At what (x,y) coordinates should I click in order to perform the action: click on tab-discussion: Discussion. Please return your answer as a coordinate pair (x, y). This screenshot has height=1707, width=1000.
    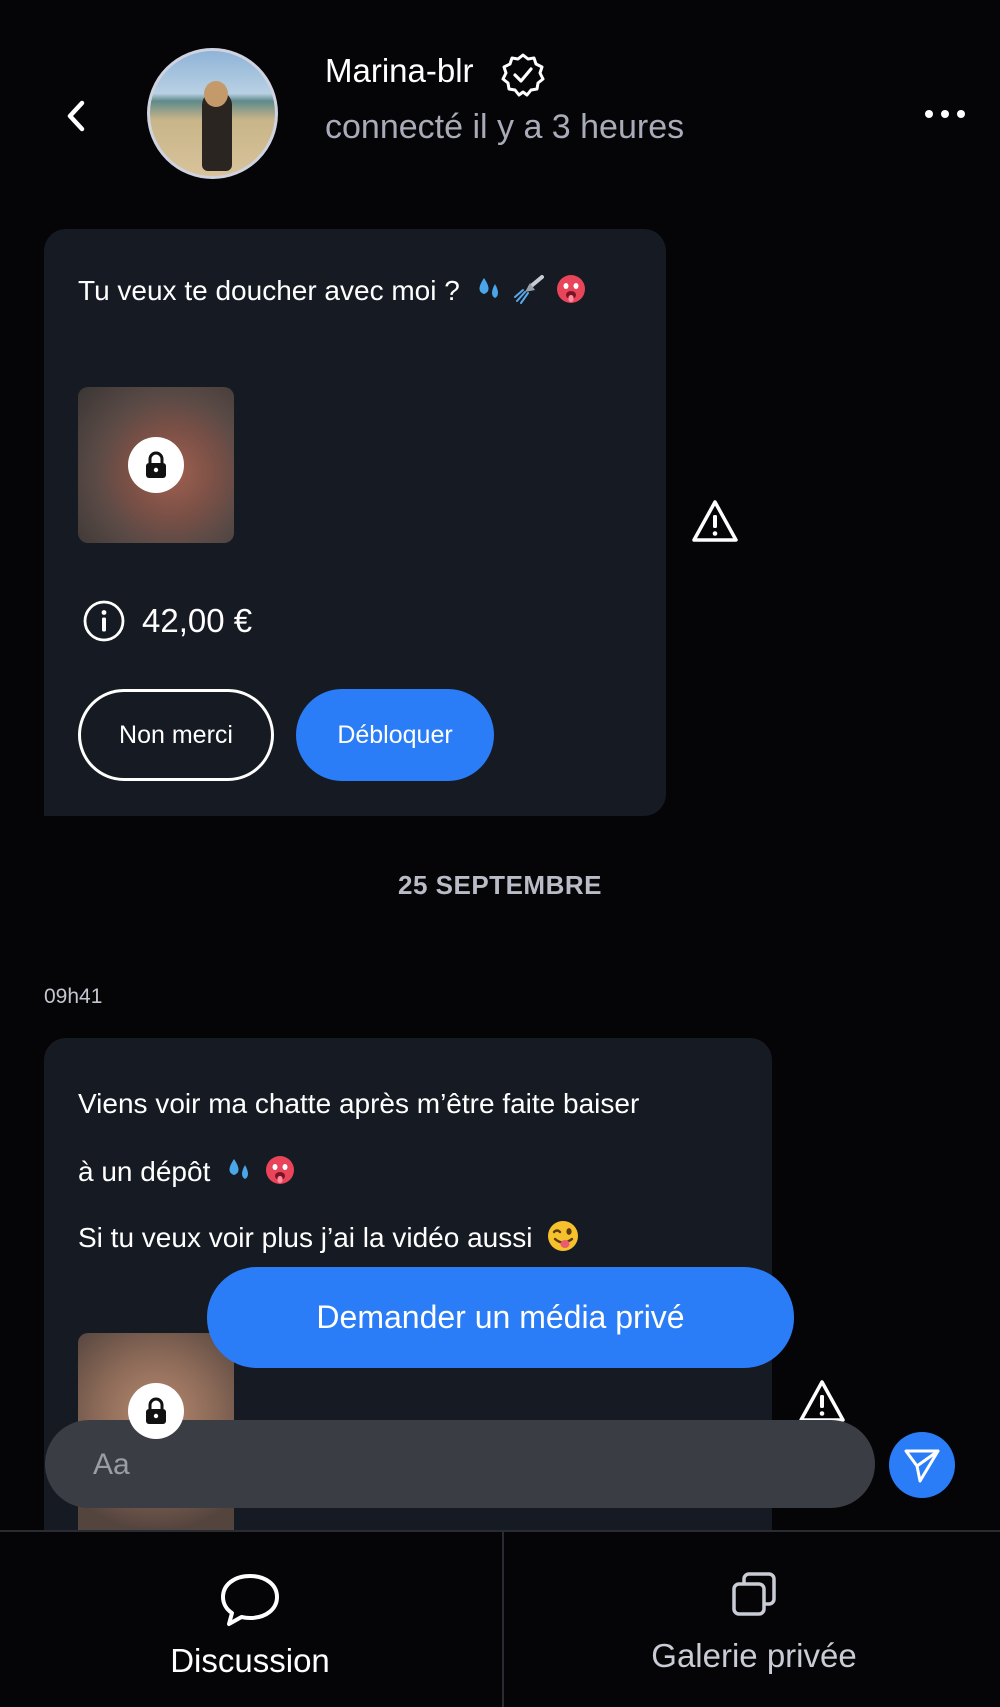
    Looking at the image, I should click on (250, 1619).